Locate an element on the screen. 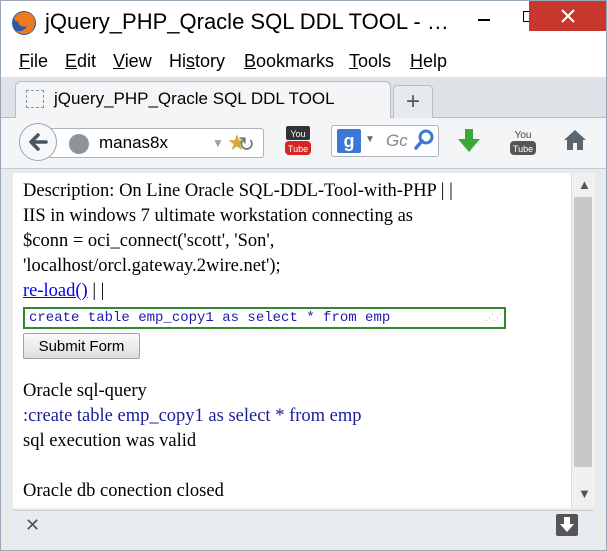  back-button is located at coordinates (38, 142).